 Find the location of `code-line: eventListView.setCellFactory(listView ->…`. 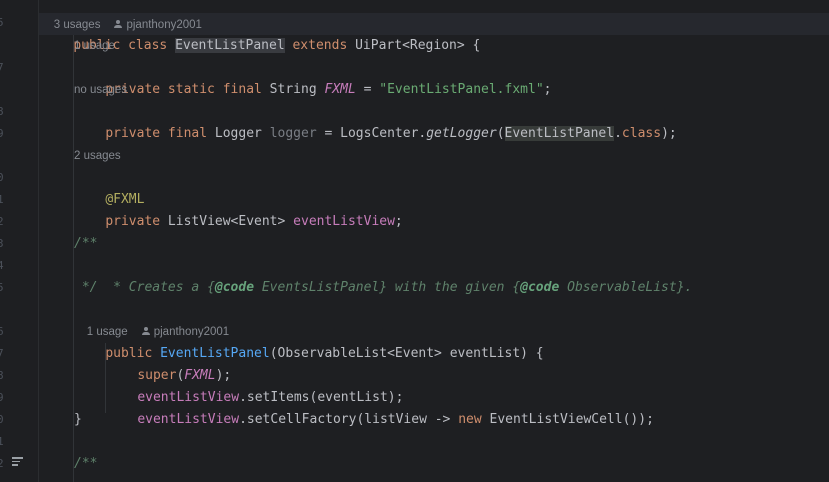

code-line: eventListView.setCellFactory(listView ->… is located at coordinates (395, 419).